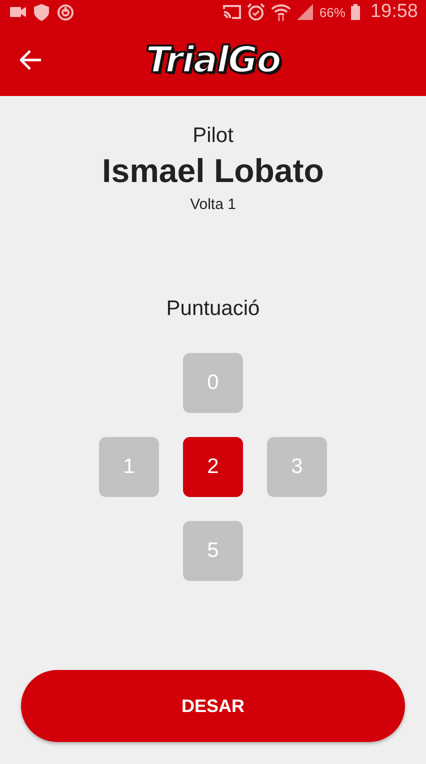 The height and width of the screenshot is (764, 426). I want to click on cast-icon, so click(232, 12).